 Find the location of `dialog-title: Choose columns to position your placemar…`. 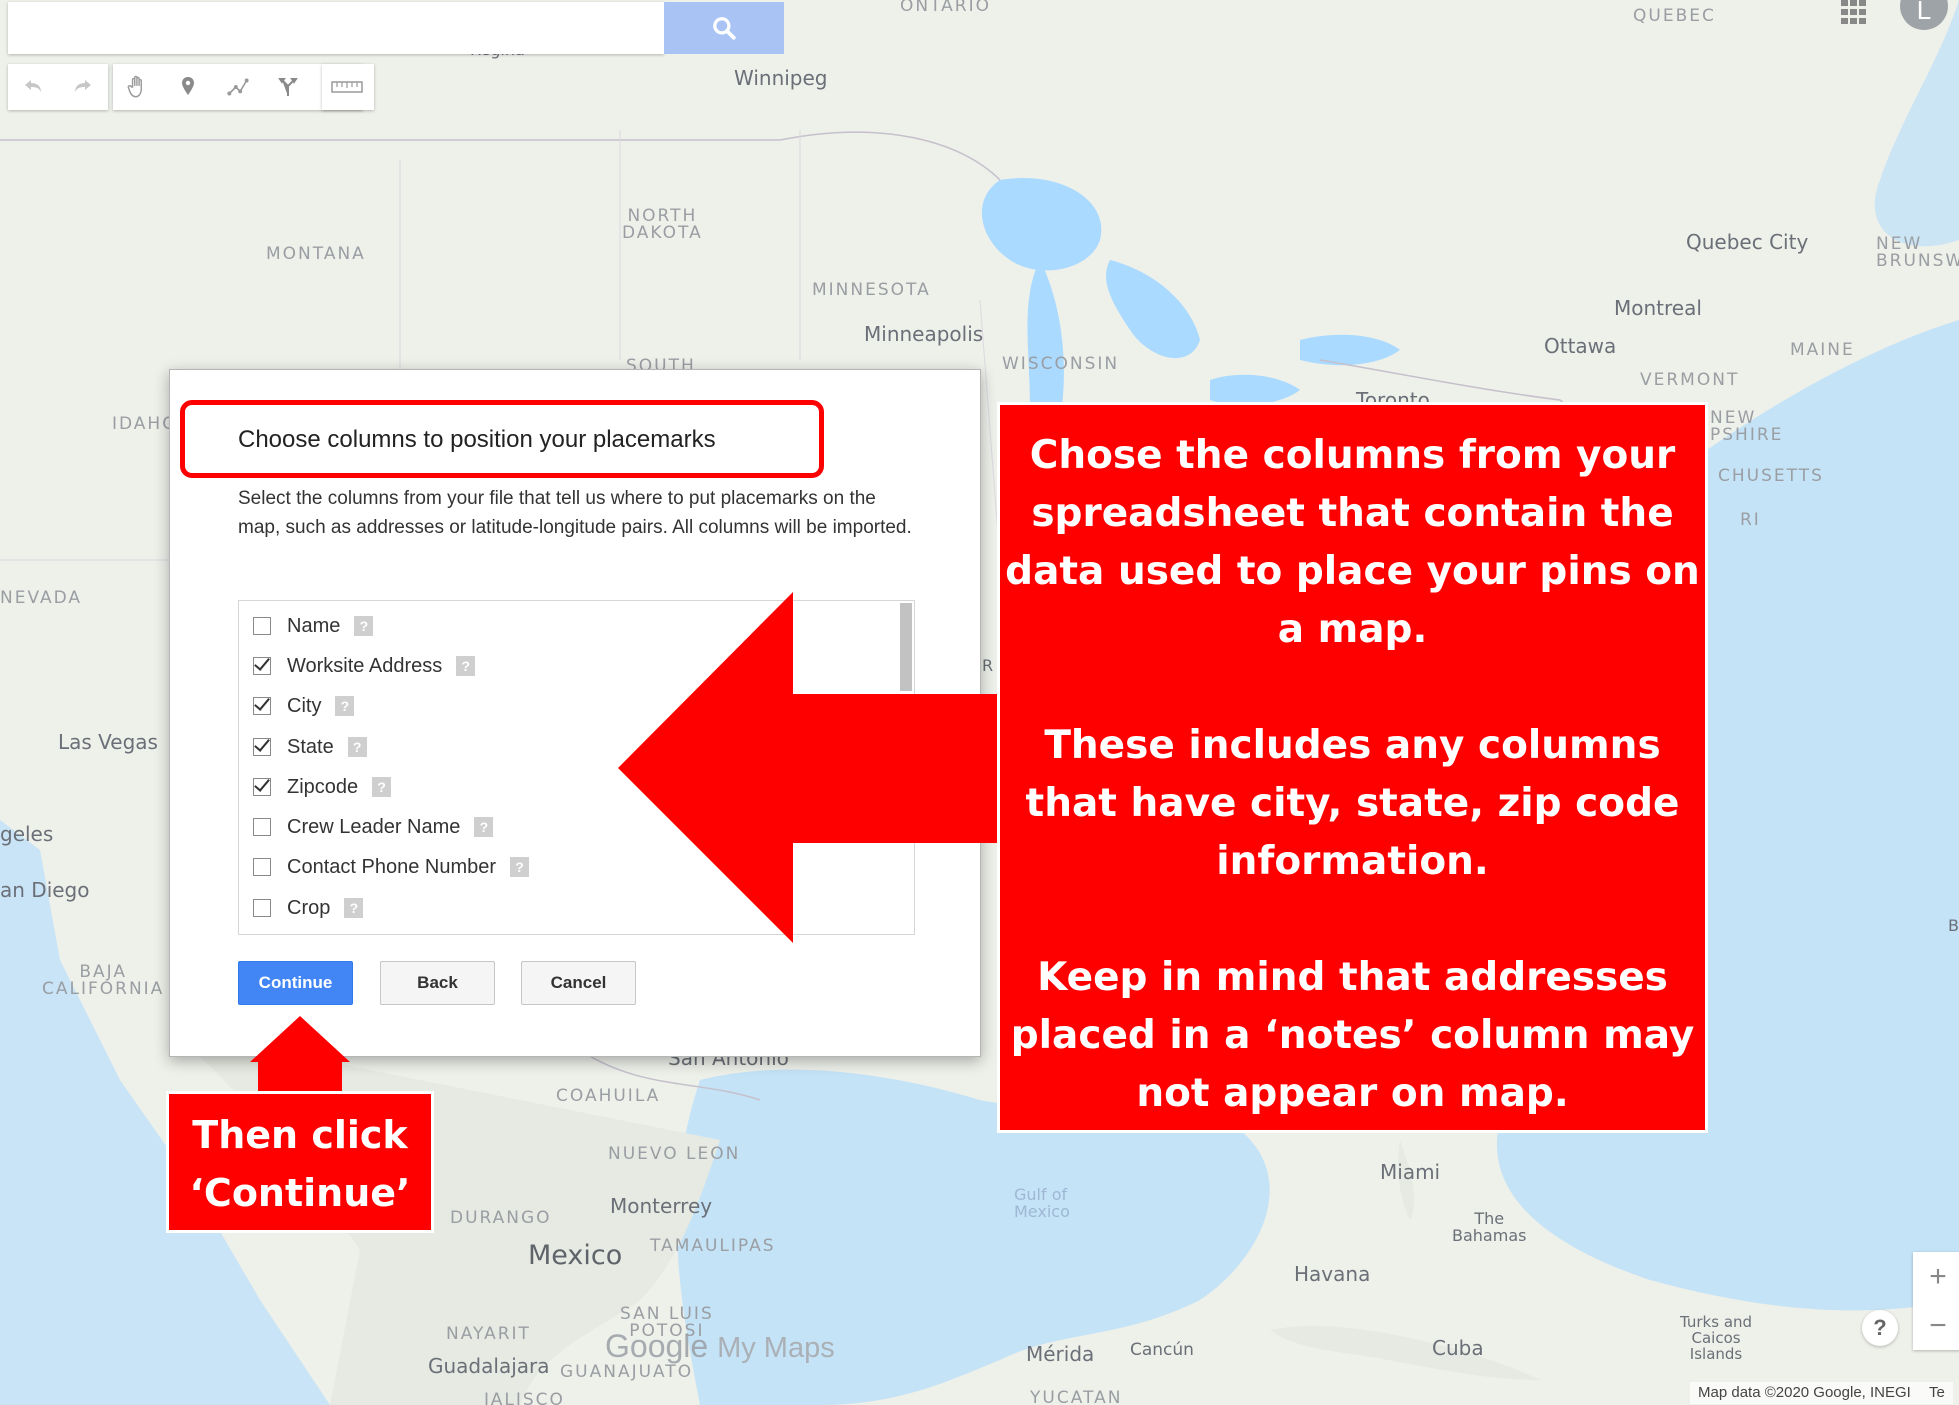

dialog-title: Choose columns to position your placemar… is located at coordinates (477, 439).